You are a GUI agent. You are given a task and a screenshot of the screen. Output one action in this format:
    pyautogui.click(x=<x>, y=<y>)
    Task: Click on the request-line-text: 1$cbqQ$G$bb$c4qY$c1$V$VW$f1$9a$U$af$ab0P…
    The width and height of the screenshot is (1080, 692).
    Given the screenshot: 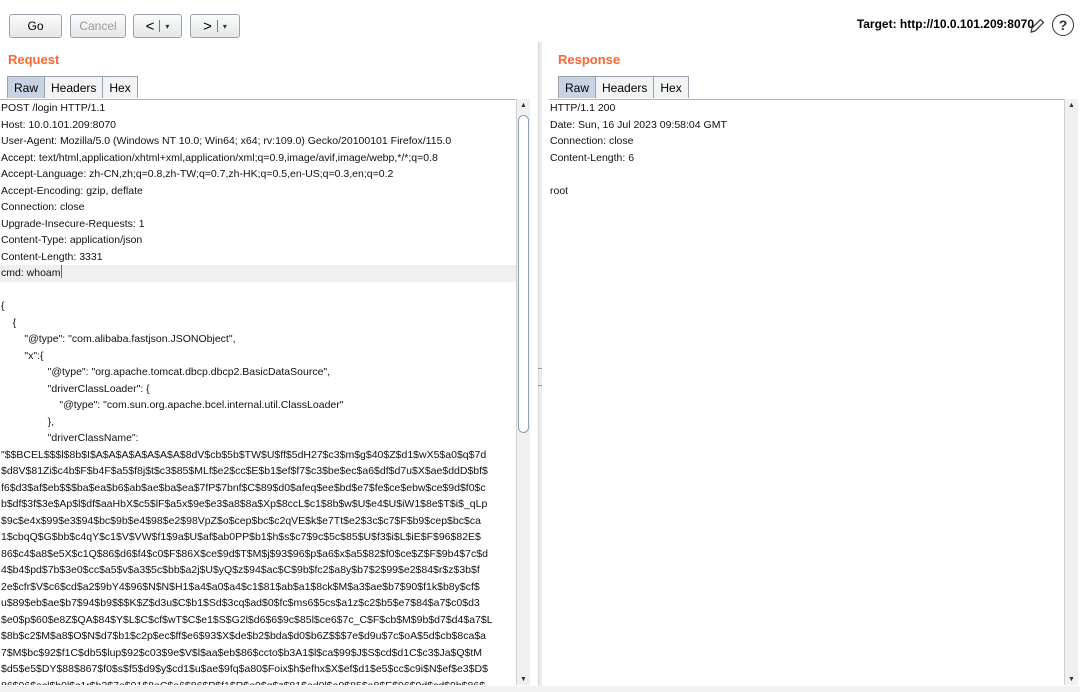 What is the action you would take?
    pyautogui.click(x=241, y=537)
    